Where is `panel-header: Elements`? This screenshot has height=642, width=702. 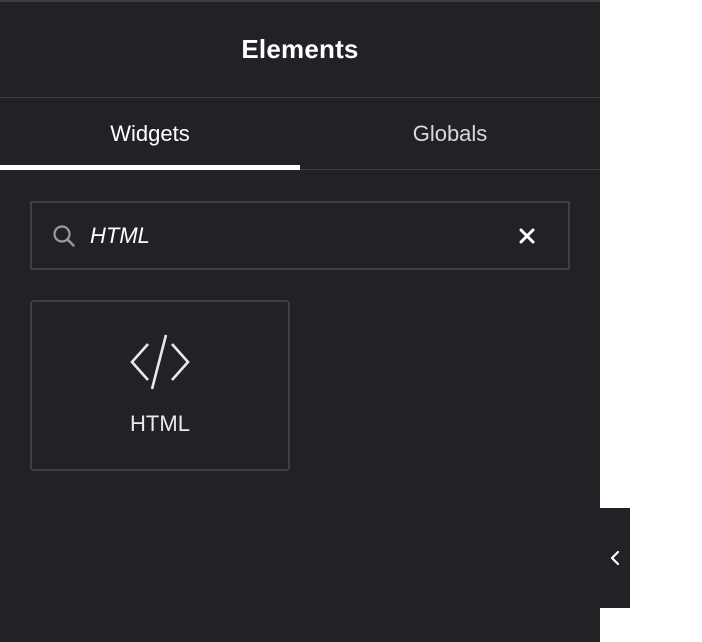
panel-header: Elements is located at coordinates (300, 50).